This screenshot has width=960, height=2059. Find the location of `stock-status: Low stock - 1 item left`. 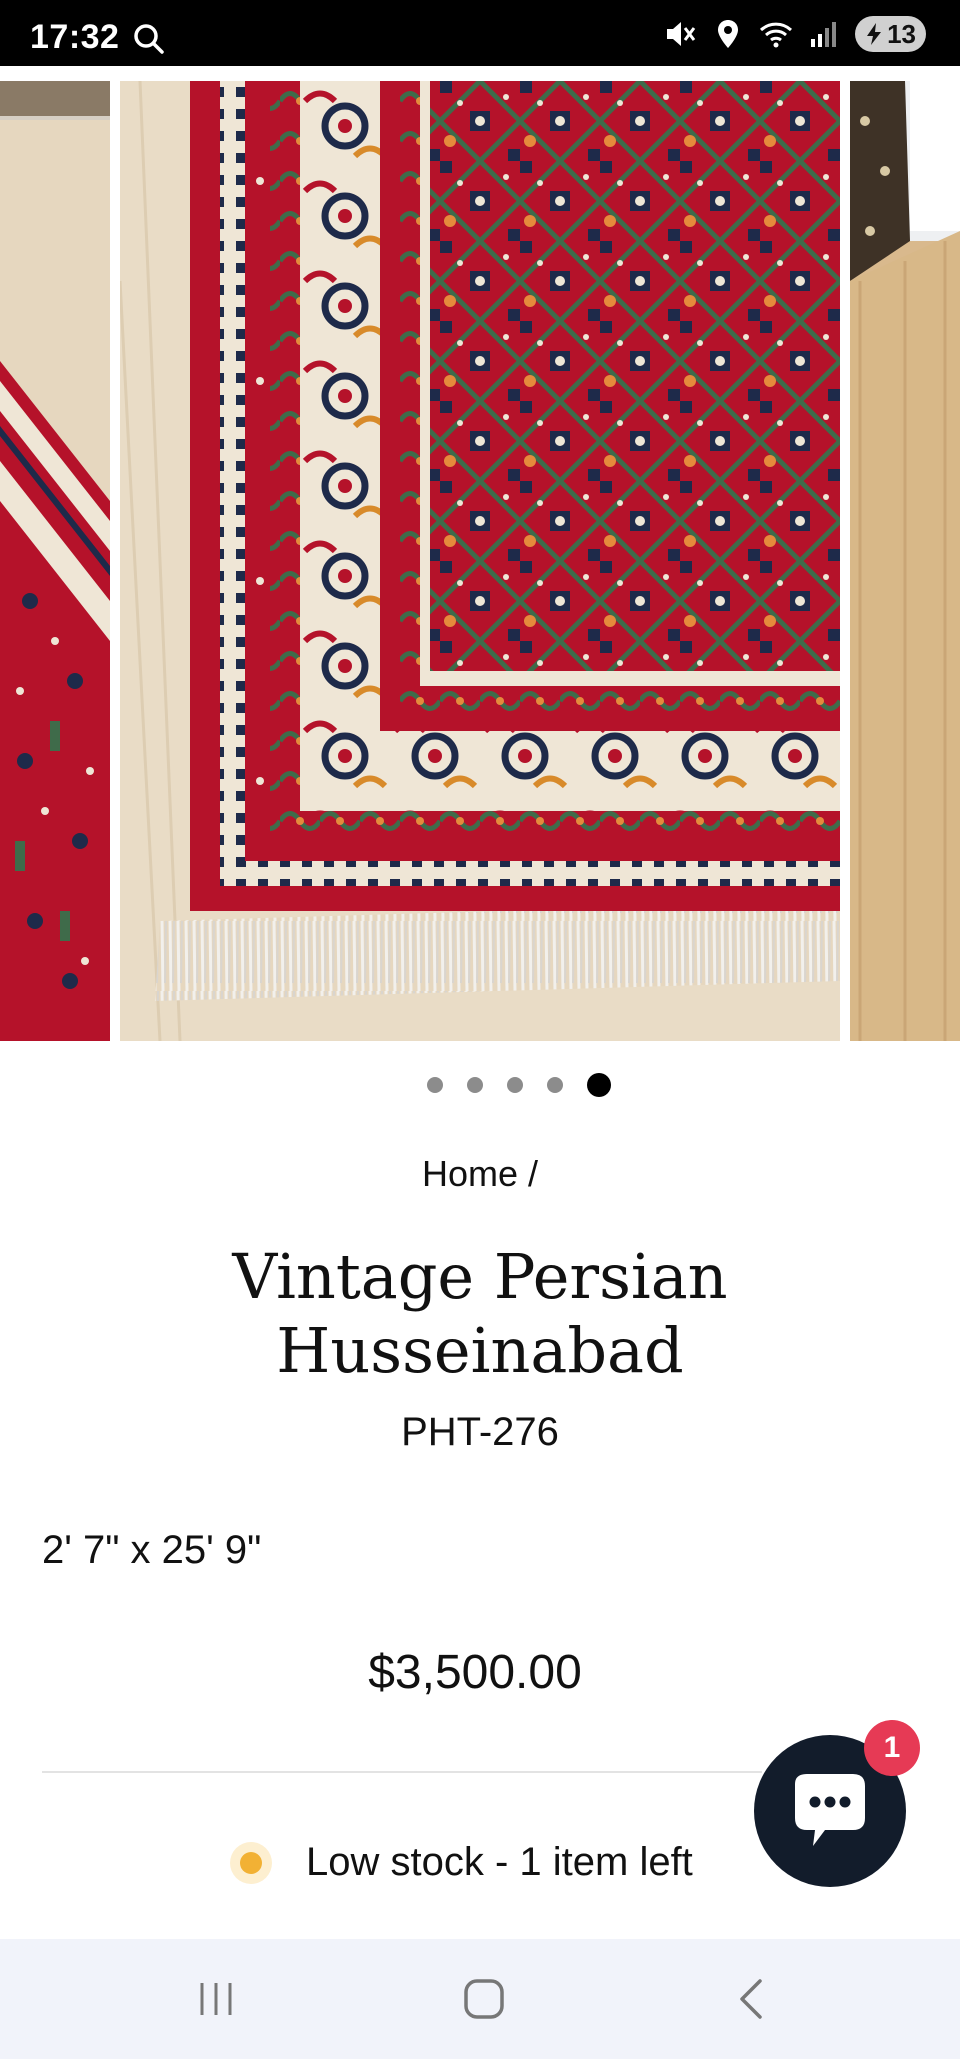

stock-status: Low stock - 1 item left is located at coordinates (461, 1862).